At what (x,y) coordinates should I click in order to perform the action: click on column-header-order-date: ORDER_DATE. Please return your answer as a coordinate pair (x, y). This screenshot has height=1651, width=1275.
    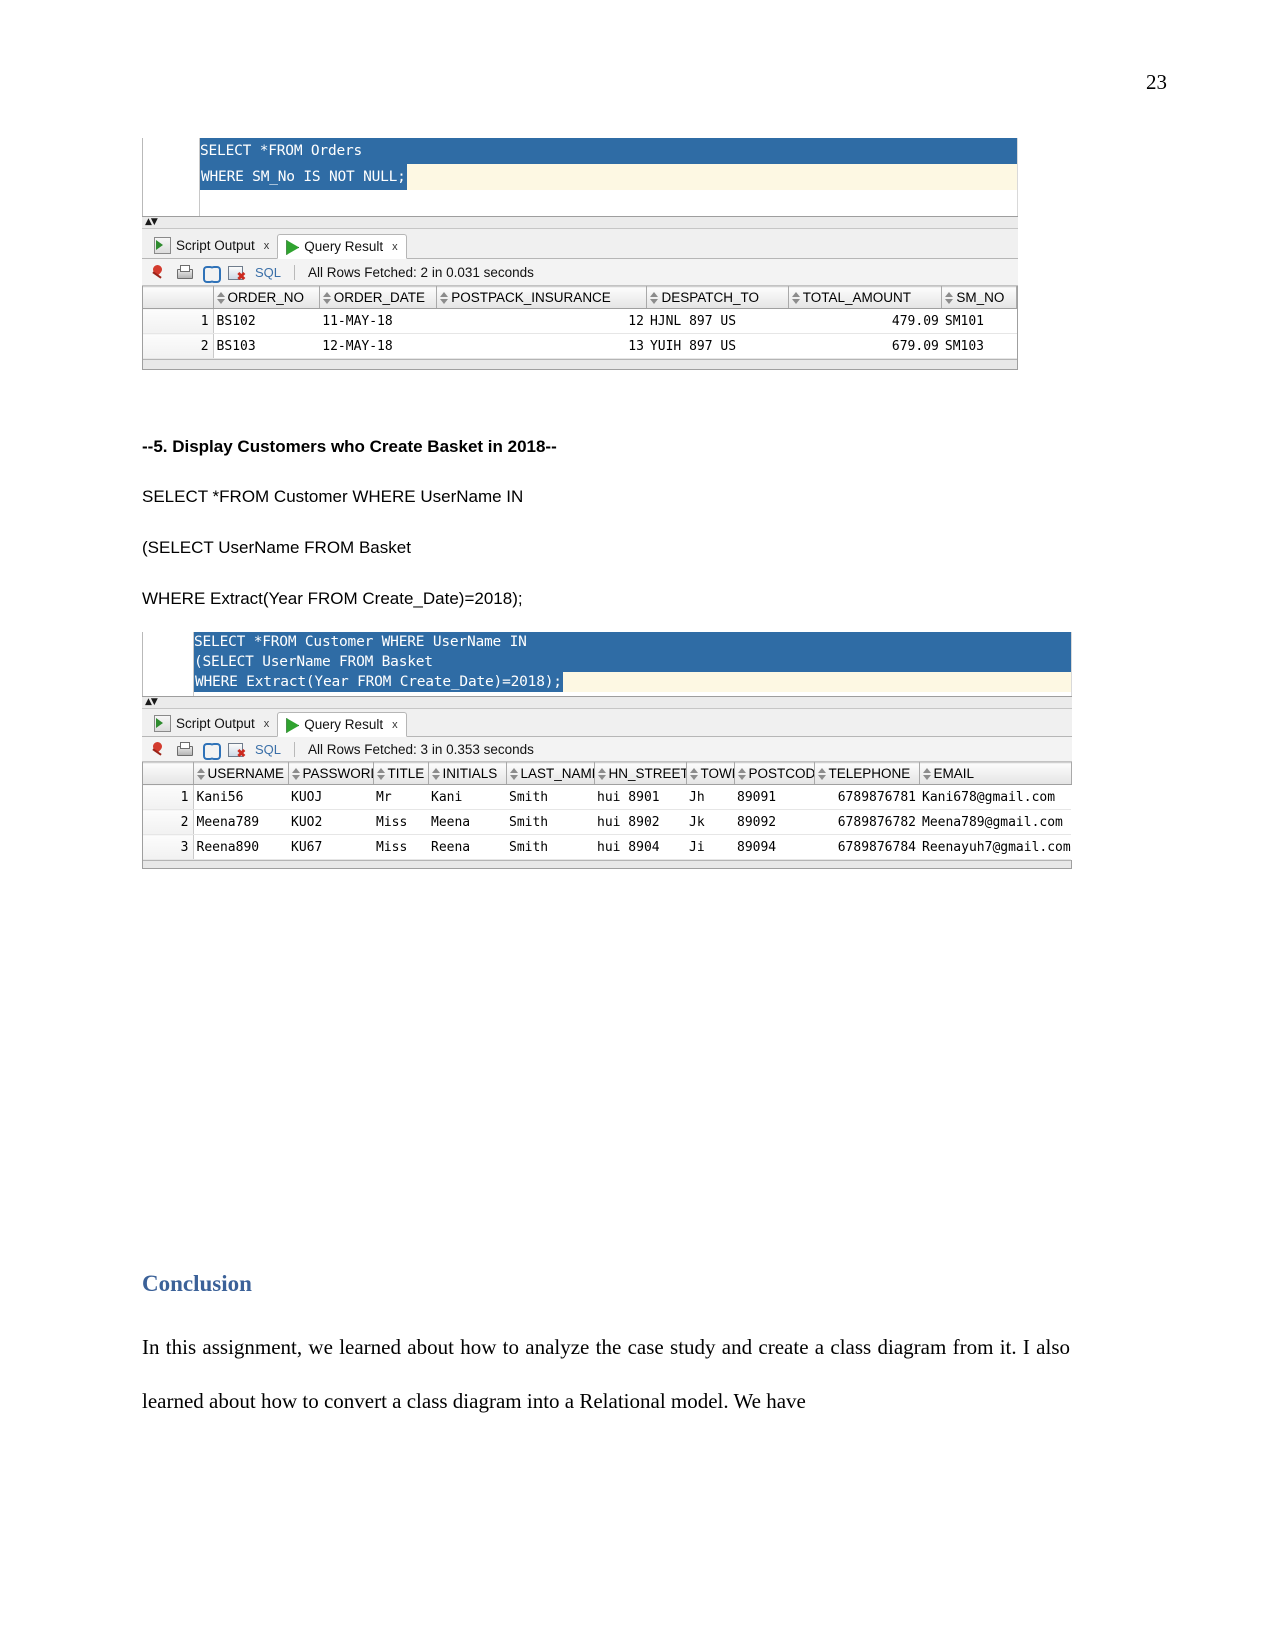
    Looking at the image, I should click on (378, 297).